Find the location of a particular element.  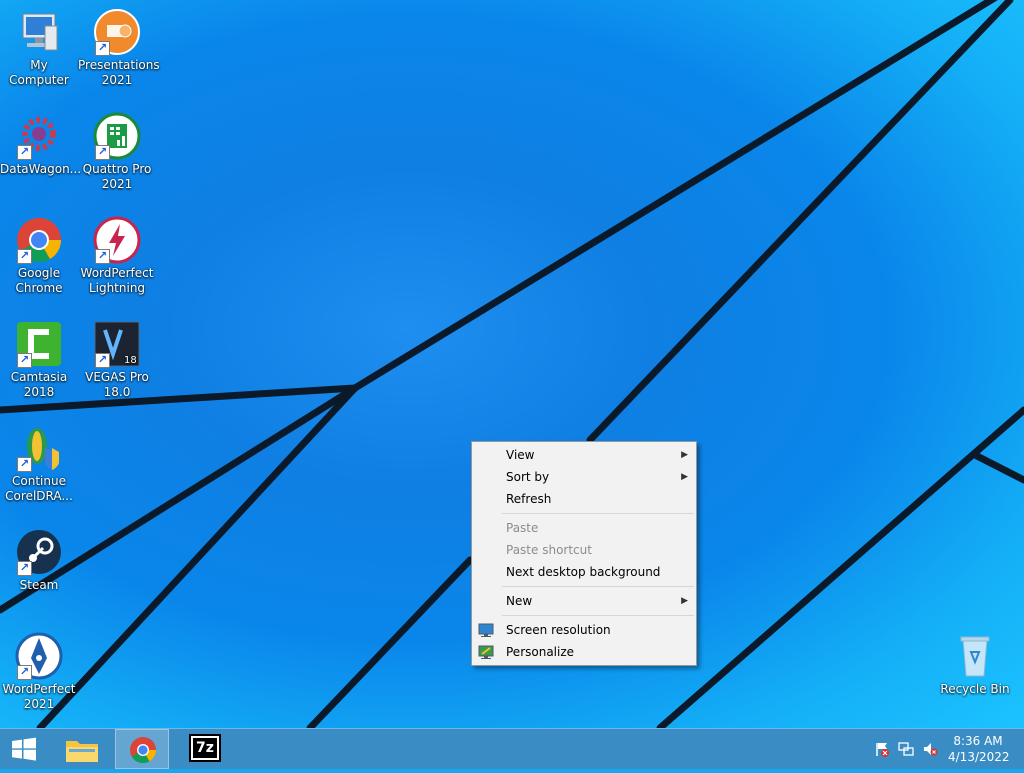

desktop-icon-label: Google Chrome is located at coordinates (39, 280).